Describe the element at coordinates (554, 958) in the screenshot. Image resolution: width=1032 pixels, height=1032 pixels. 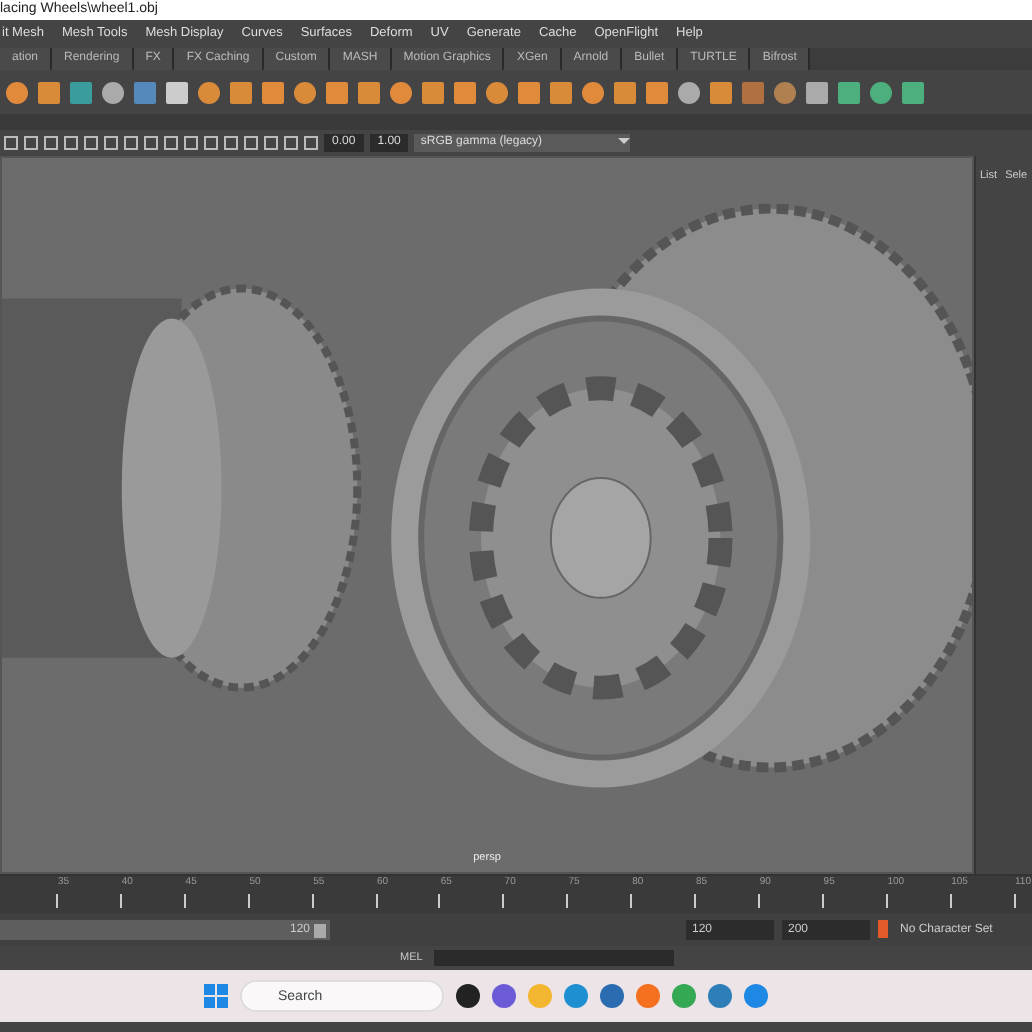
I see `command-field` at that location.